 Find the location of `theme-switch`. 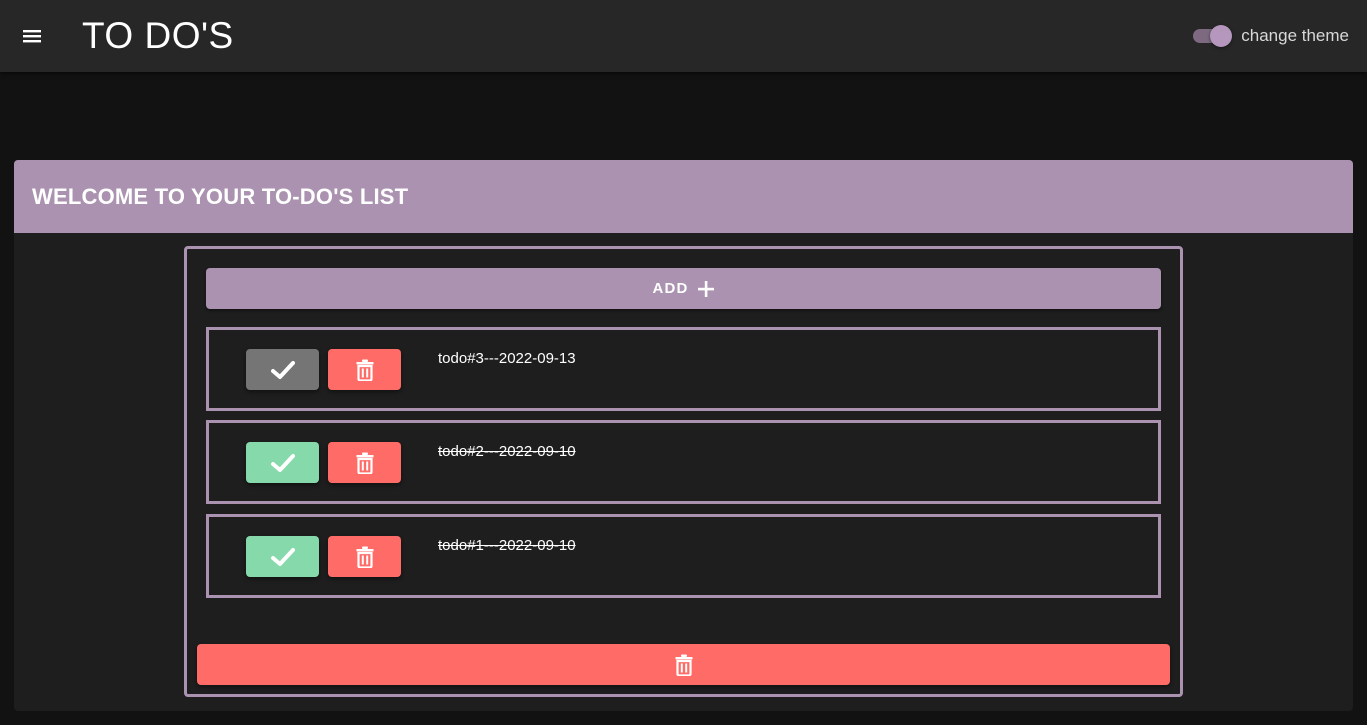

theme-switch is located at coordinates (1212, 36).